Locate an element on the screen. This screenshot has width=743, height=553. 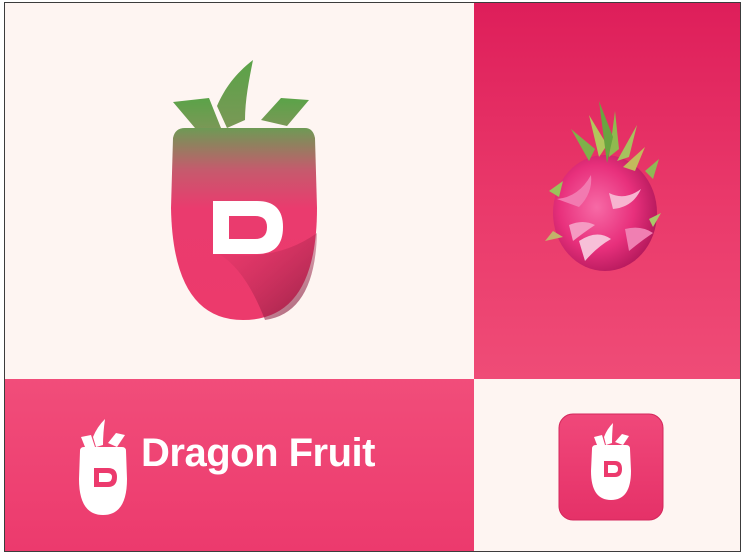
dragon-fruit-logo-white-icon is located at coordinates (103, 467).